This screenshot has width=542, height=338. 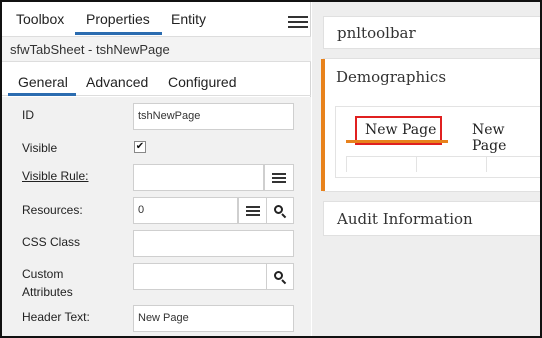 I want to click on resources-list-button, so click(x=252, y=210).